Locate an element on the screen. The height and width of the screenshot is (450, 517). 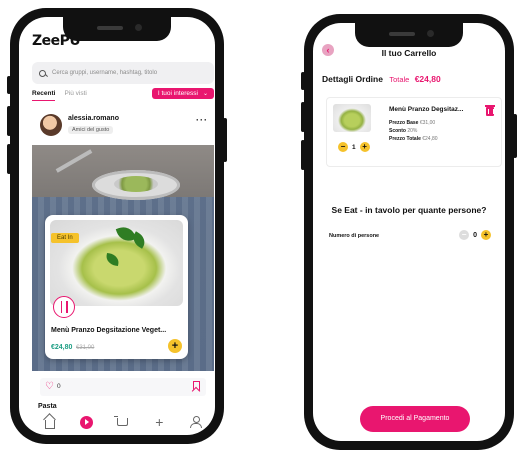
page-title: Il tuo Carrello is located at coordinates (409, 53).